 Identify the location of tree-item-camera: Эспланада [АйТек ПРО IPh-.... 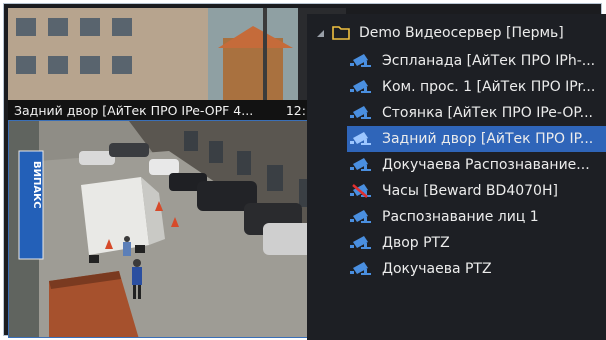
(456, 61).